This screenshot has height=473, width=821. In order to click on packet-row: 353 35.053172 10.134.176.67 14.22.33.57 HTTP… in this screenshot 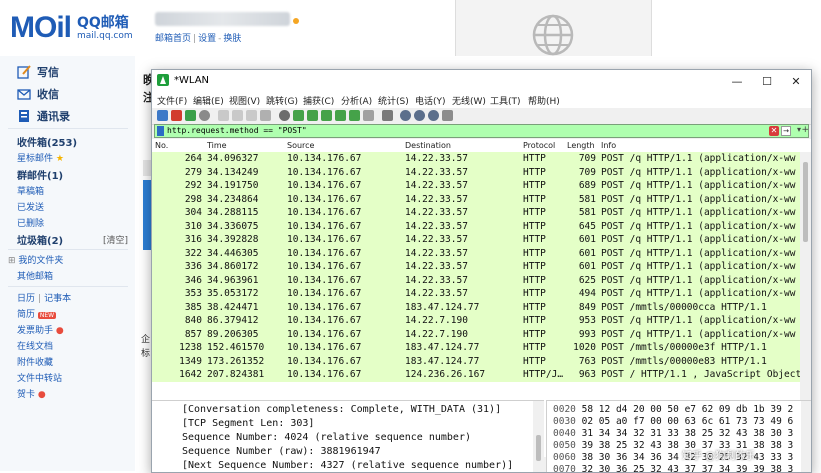, I will do `click(476, 294)`.